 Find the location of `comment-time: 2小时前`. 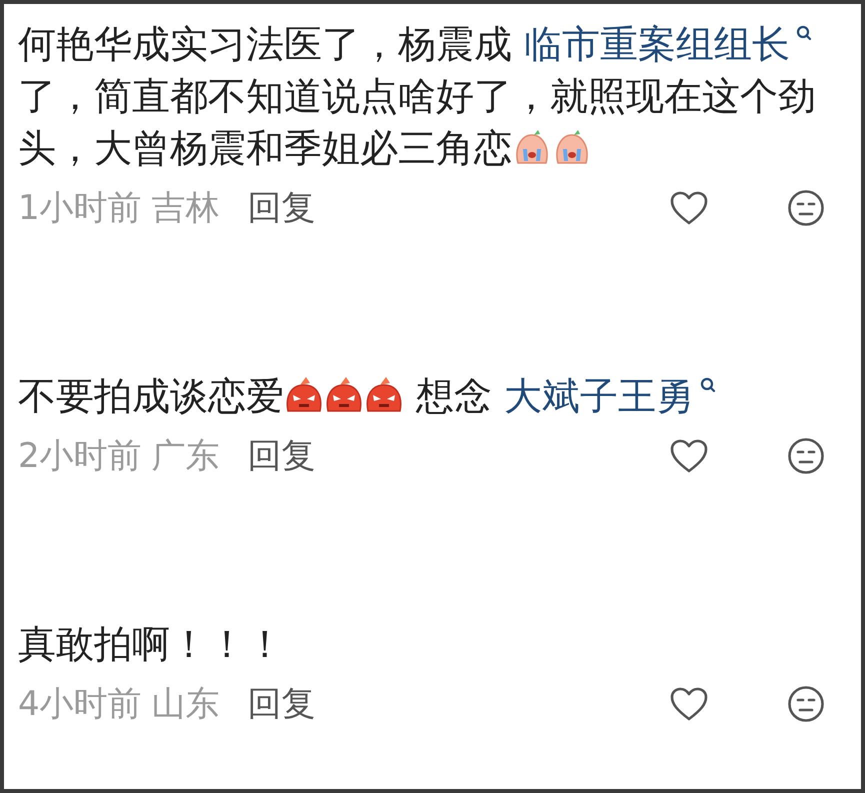

comment-time: 2小时前 is located at coordinates (80, 456).